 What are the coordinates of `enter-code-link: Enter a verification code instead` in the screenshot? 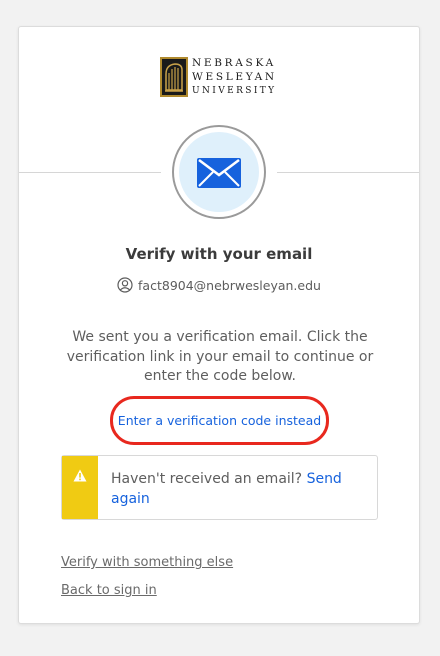 It's located at (219, 420).